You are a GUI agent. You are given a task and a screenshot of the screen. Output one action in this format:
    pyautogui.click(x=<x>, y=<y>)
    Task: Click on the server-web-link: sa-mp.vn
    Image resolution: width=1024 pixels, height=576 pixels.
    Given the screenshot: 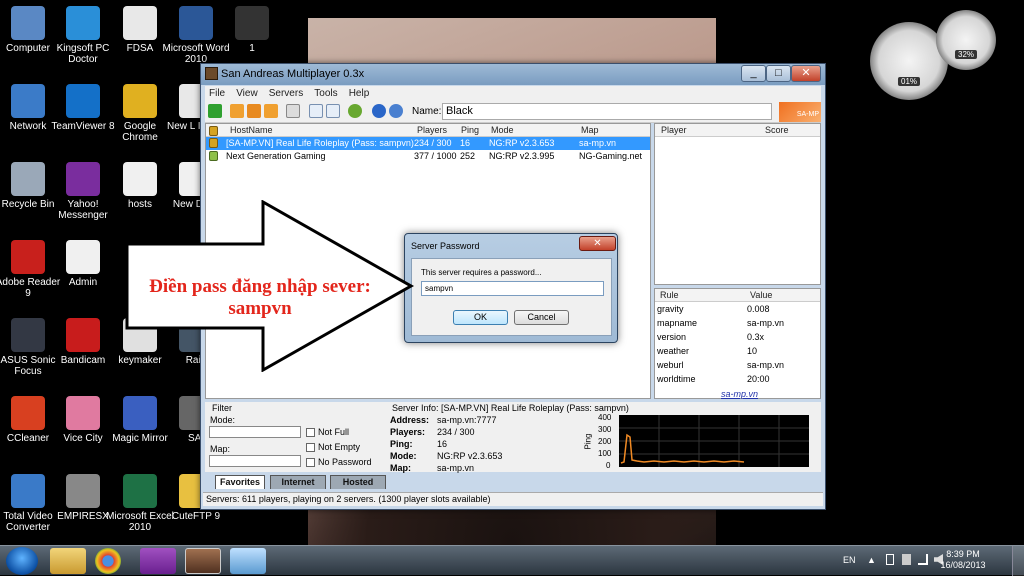 What is the action you would take?
    pyautogui.click(x=739, y=394)
    